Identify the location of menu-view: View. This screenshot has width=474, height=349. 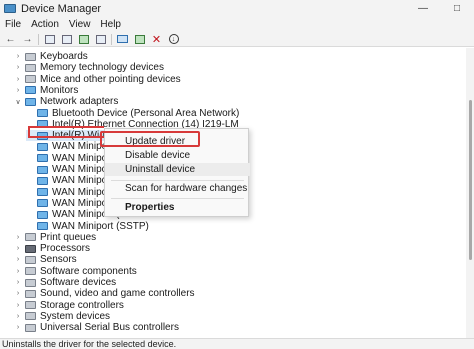
(80, 24).